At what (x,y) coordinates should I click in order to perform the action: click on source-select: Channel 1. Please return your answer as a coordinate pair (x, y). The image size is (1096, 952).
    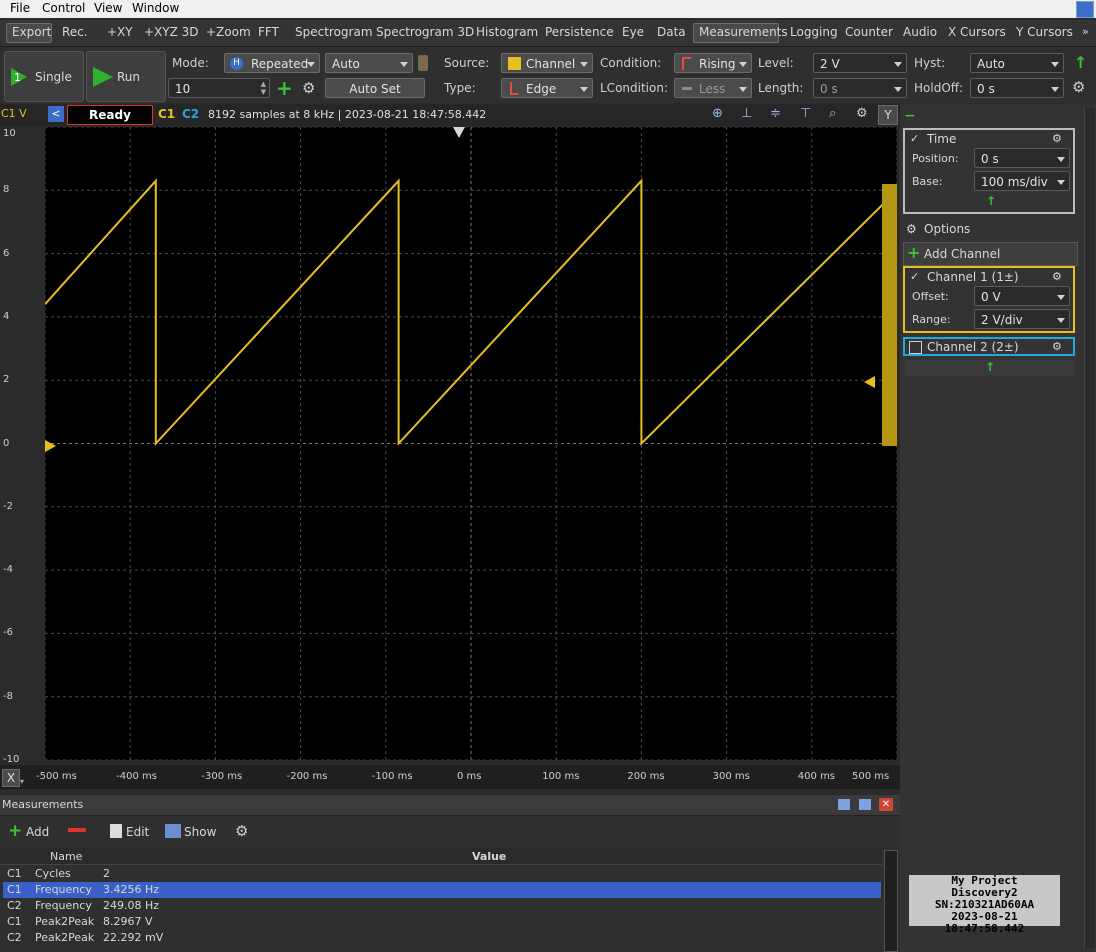
    Looking at the image, I should click on (547, 63).